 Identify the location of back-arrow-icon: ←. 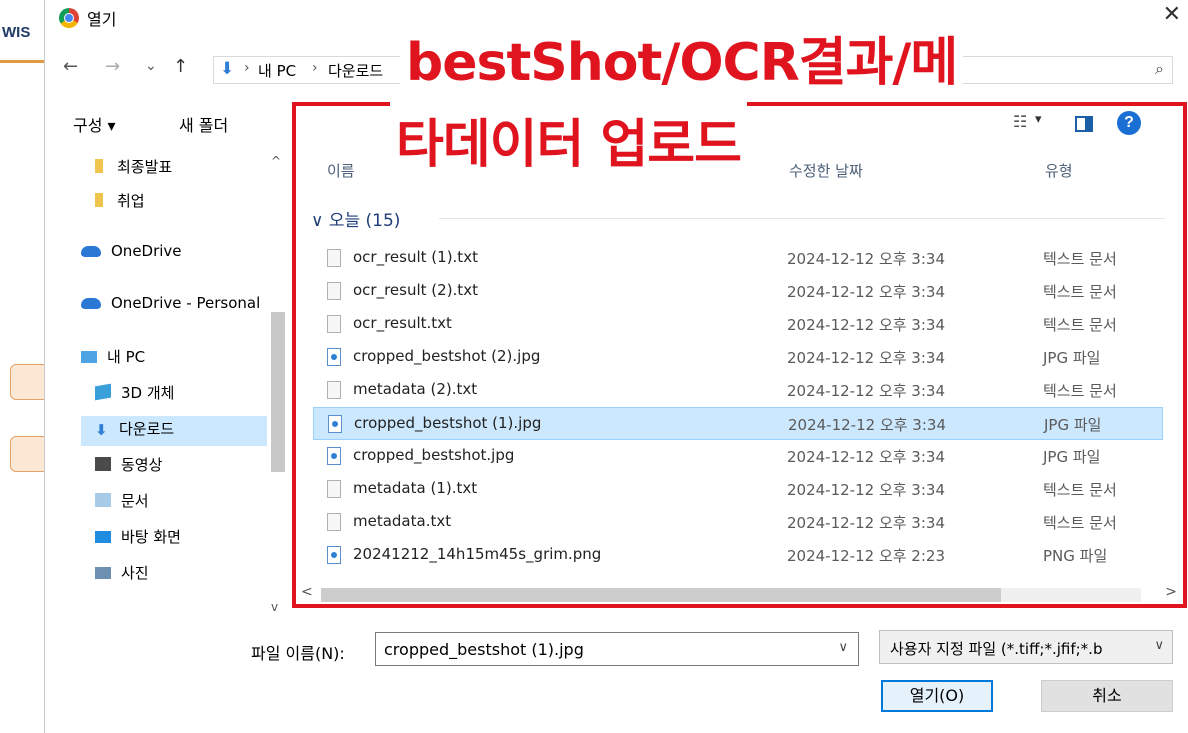
(70, 66).